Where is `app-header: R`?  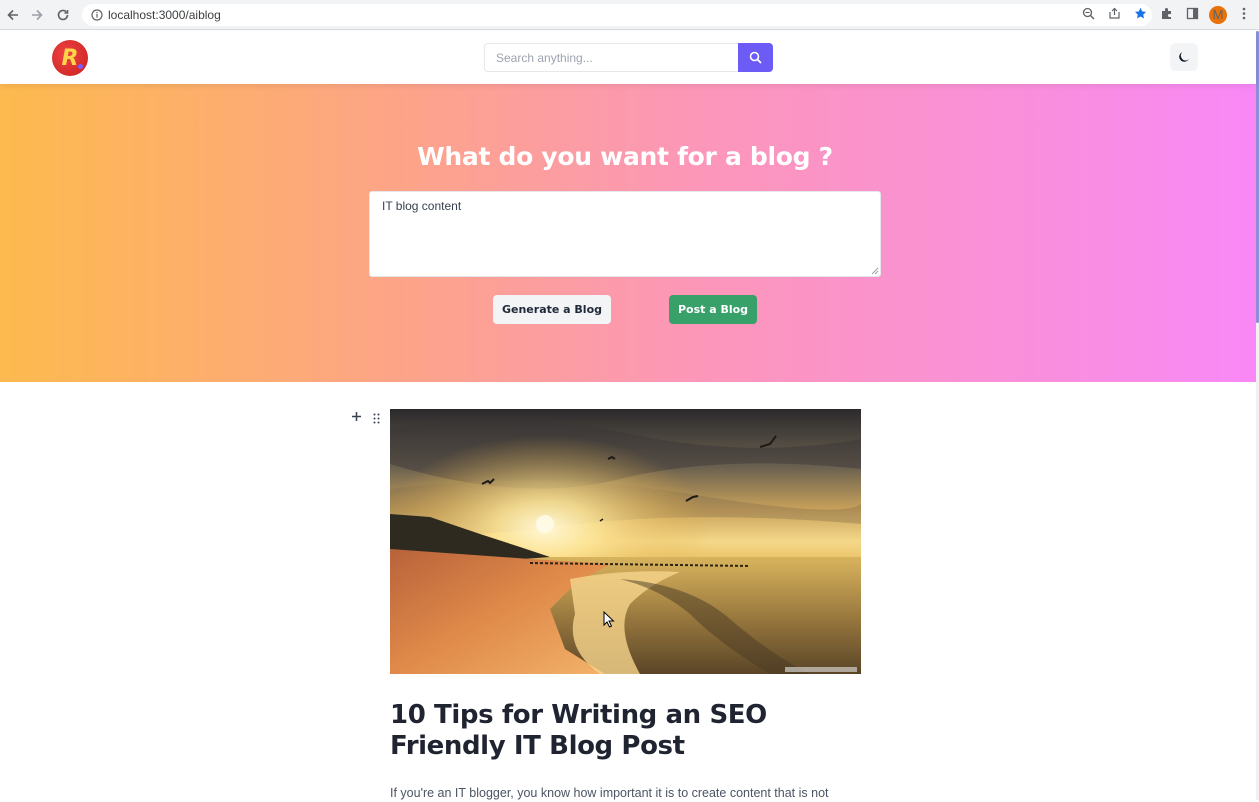 app-header: R is located at coordinates (628, 57).